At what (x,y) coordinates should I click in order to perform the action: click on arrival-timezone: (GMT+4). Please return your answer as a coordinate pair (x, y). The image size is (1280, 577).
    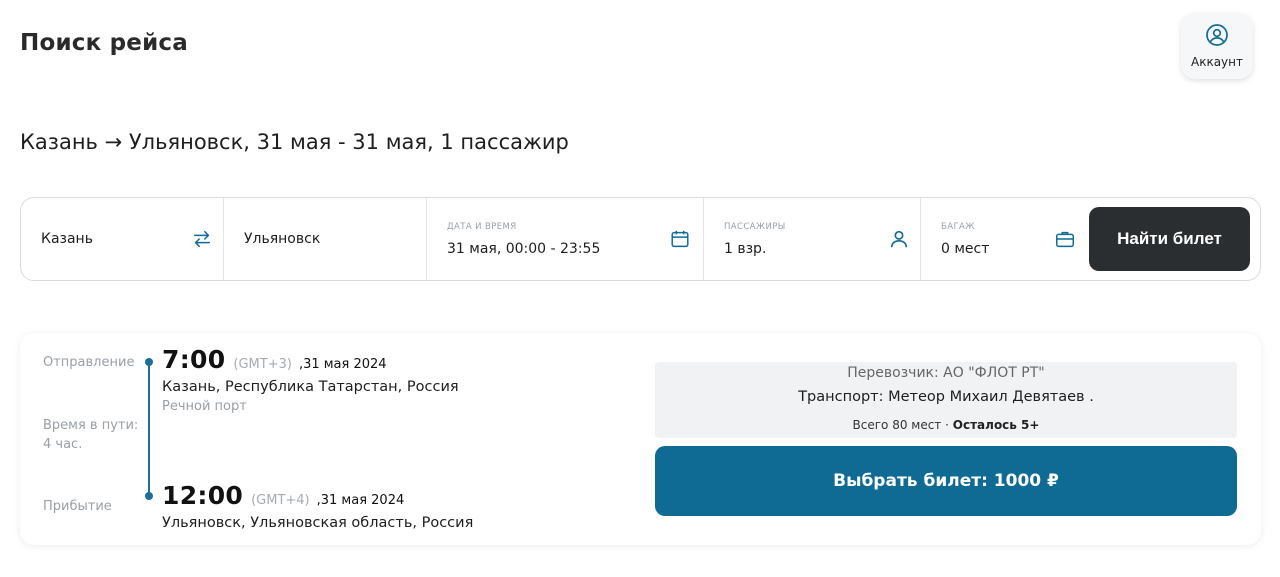
    Looking at the image, I should click on (280, 500).